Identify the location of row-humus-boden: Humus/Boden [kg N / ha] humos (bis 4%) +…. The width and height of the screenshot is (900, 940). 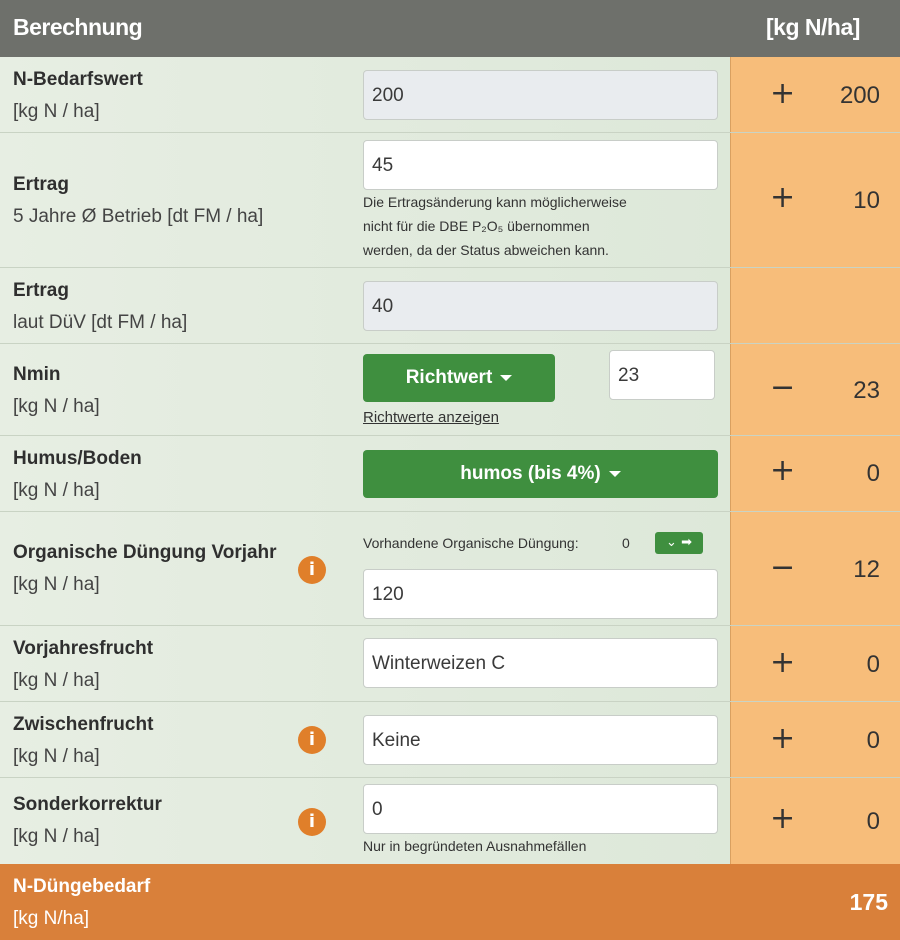
(450, 474).